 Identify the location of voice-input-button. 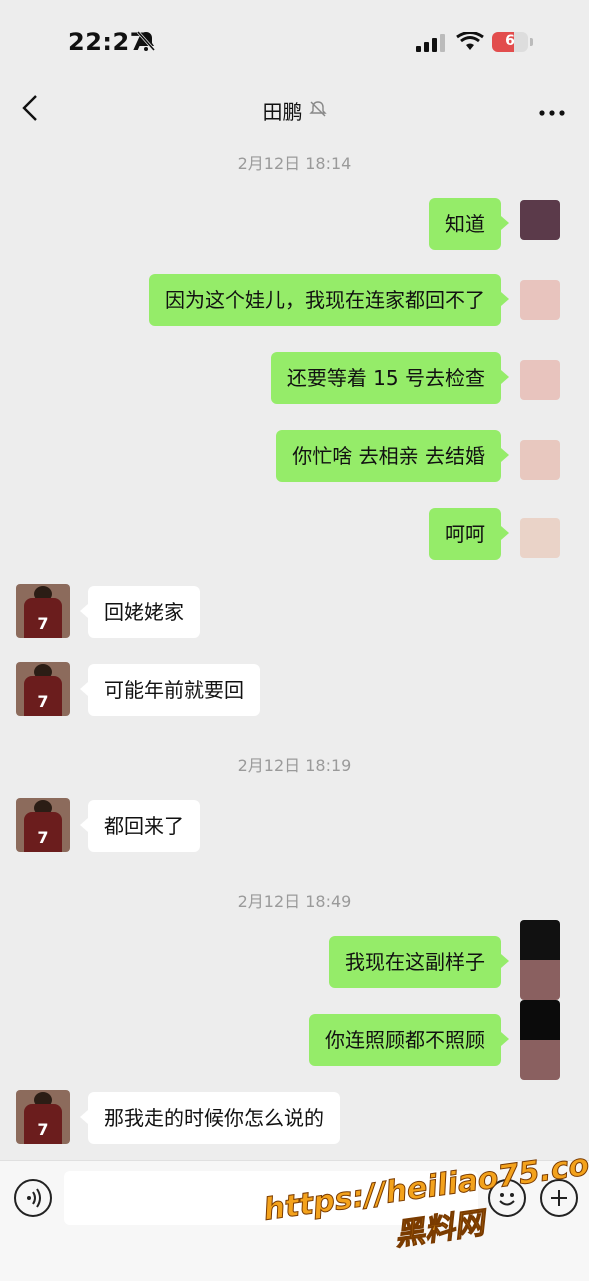
(33, 1198).